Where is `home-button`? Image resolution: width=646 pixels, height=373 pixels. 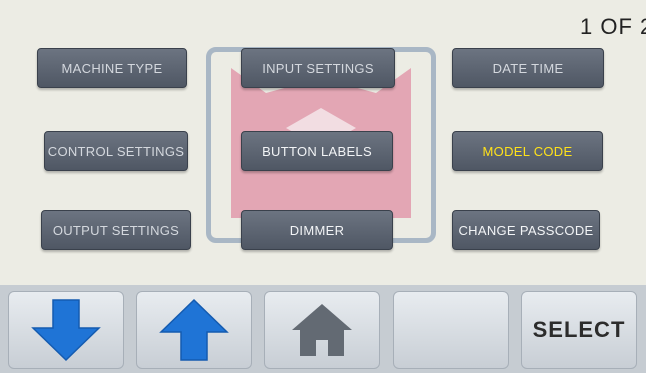 home-button is located at coordinates (322, 330).